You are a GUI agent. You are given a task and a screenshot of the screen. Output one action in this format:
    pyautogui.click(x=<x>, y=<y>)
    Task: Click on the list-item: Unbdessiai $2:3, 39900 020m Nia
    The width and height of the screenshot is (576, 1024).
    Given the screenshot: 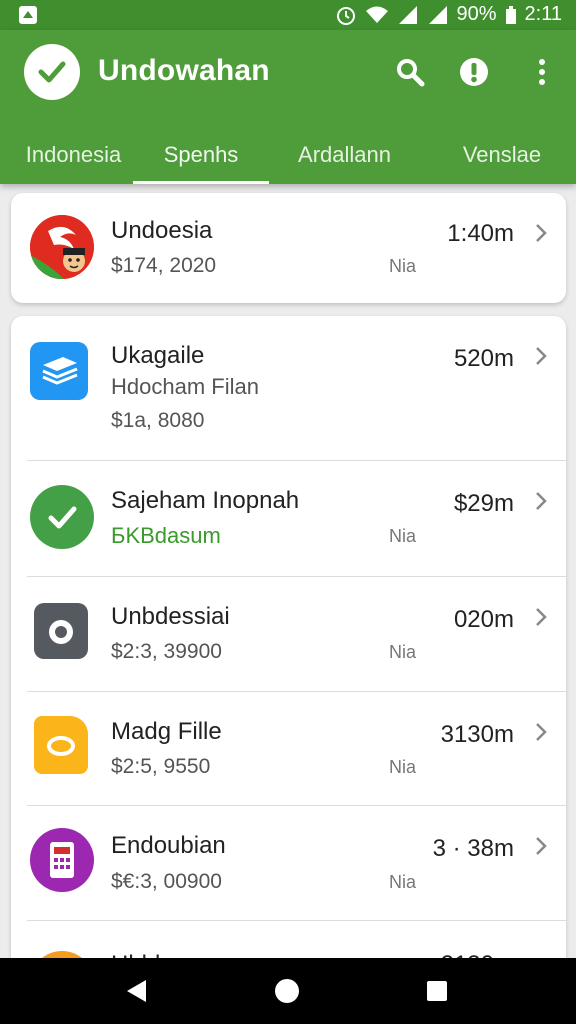 What is the action you would take?
    pyautogui.click(x=288, y=634)
    